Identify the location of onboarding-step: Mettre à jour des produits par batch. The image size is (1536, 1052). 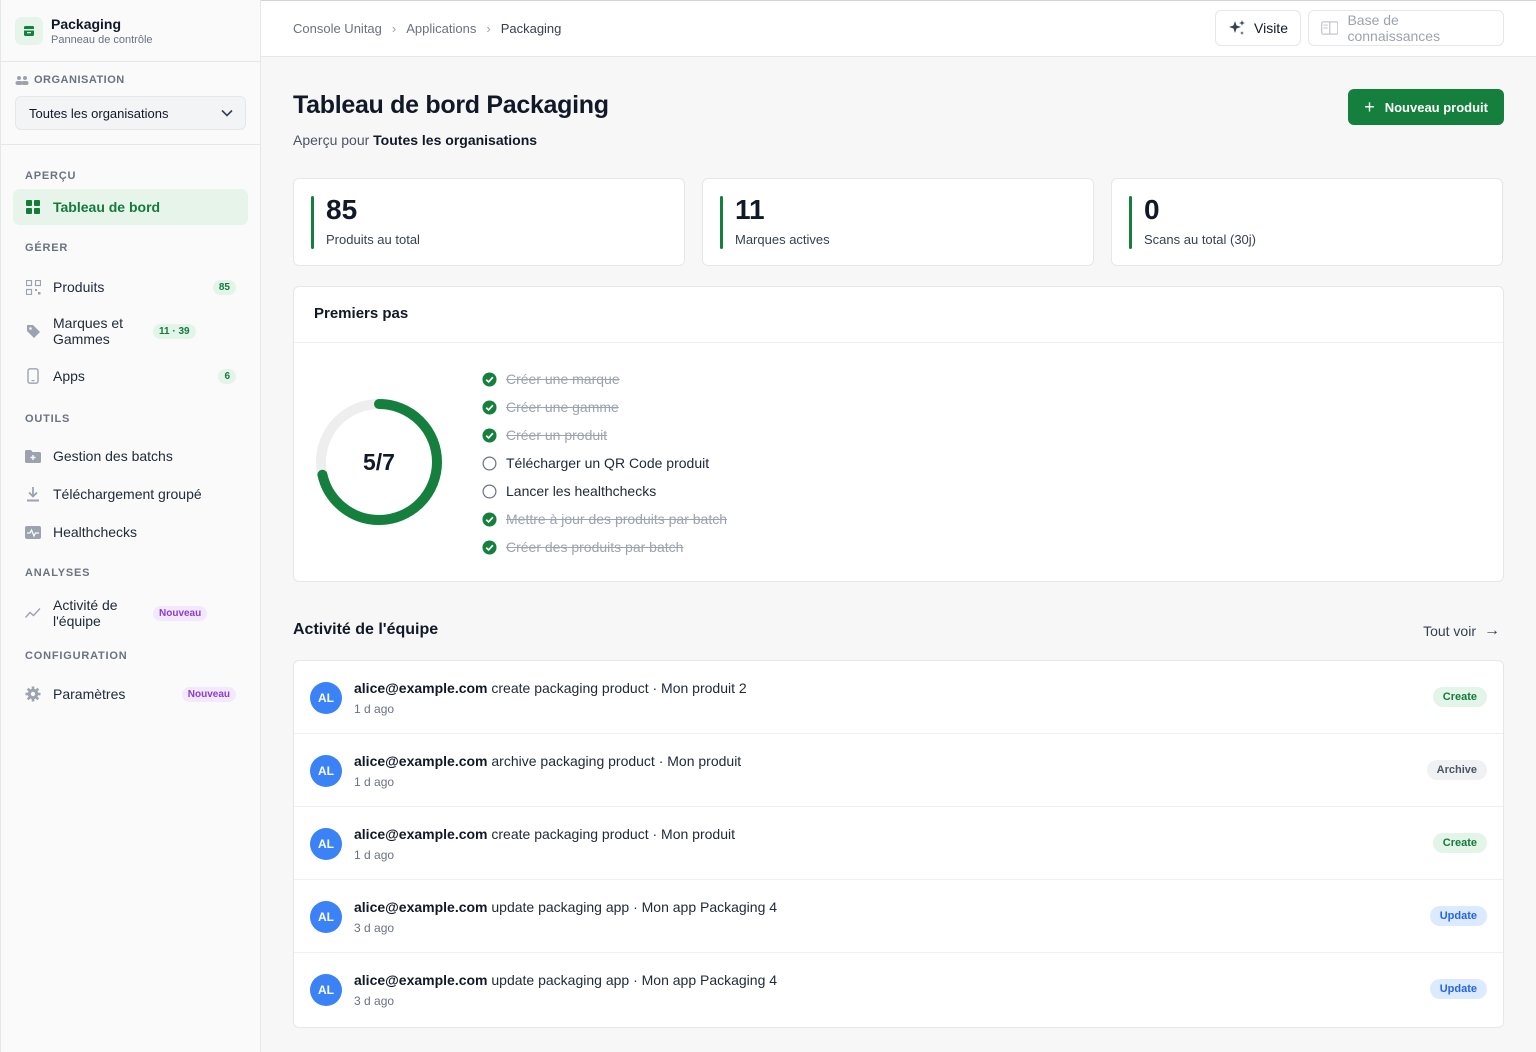
(604, 519).